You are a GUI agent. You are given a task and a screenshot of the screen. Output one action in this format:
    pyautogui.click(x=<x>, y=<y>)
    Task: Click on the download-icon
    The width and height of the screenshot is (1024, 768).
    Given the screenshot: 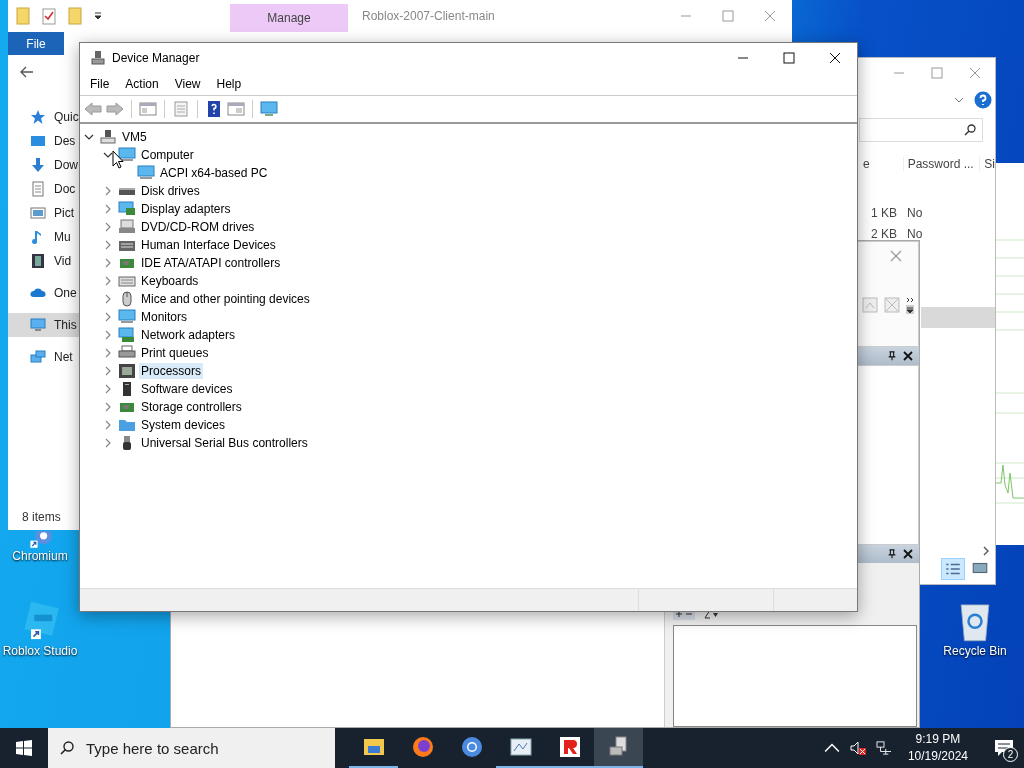 What is the action you would take?
    pyautogui.click(x=38, y=165)
    